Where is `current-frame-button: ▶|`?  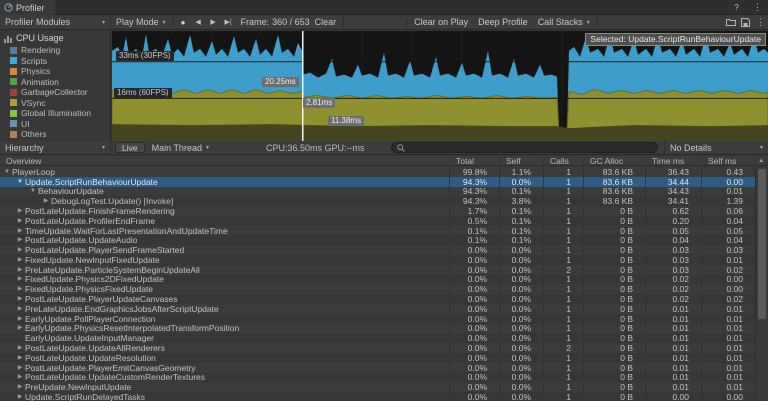
current-frame-button: ▶| is located at coordinates (228, 22).